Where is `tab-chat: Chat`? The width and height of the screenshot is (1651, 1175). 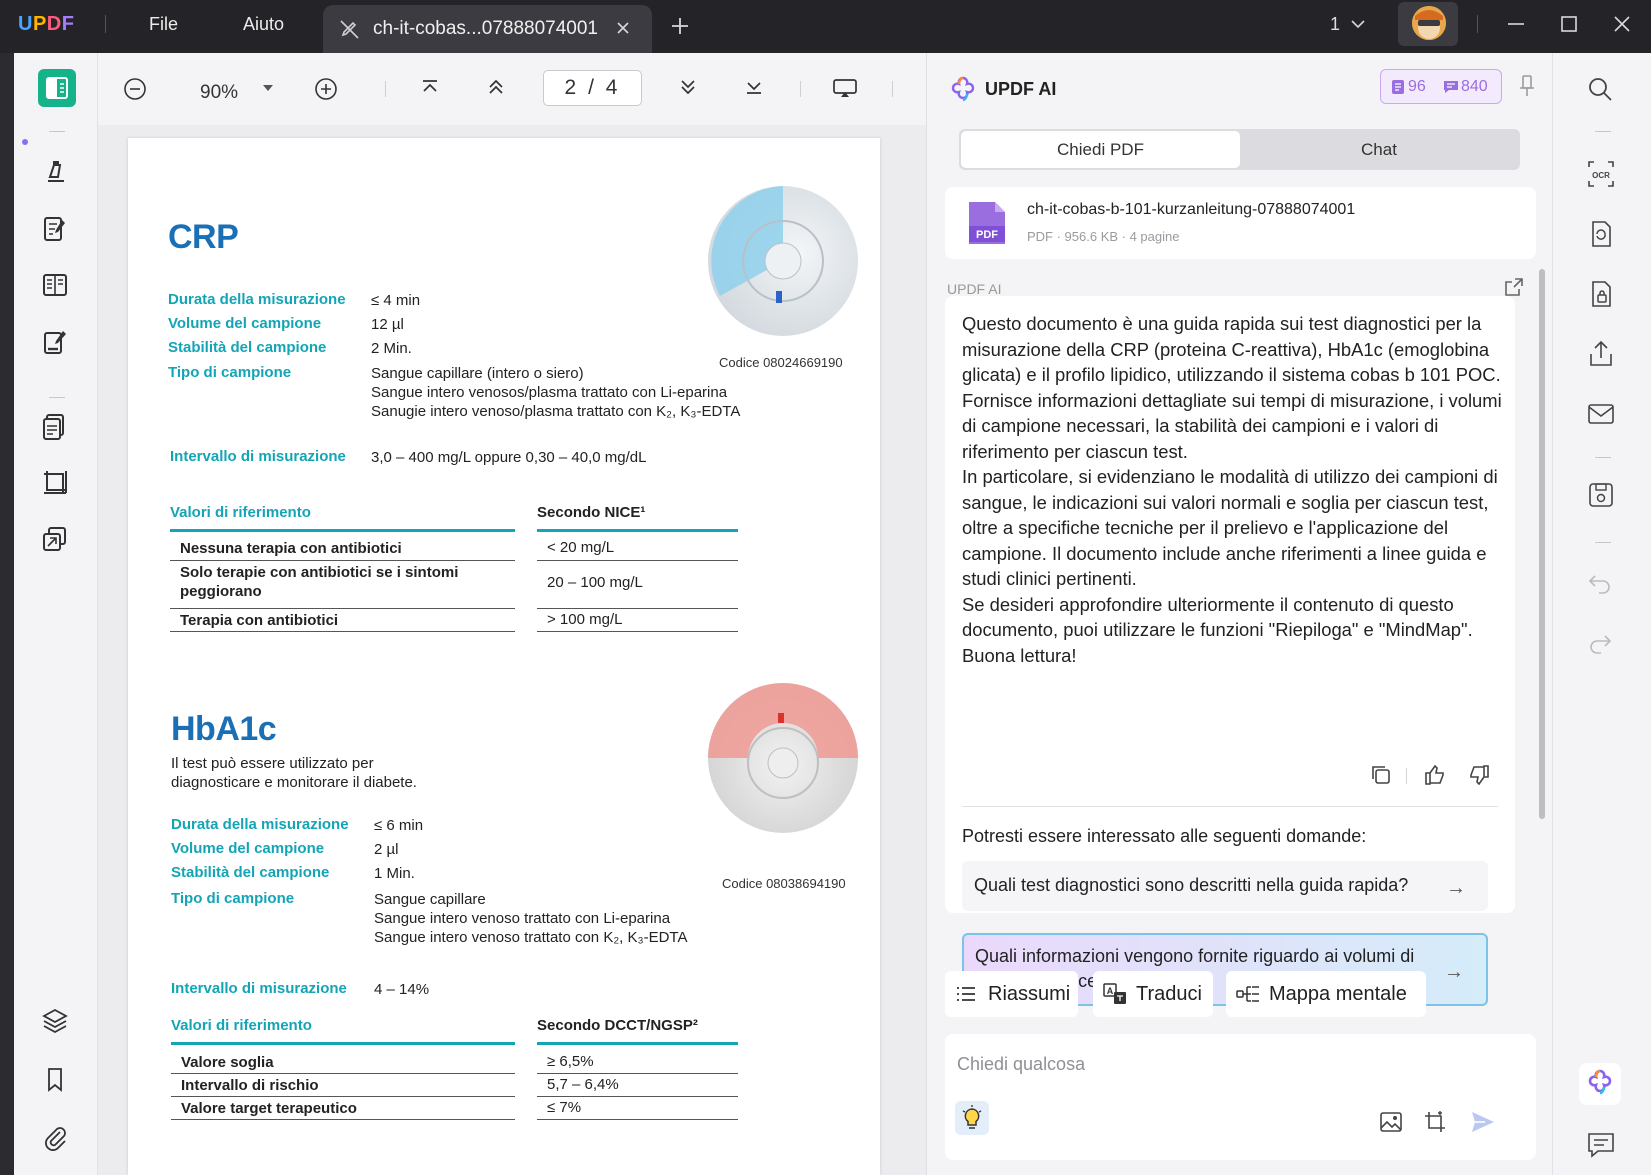
tab-chat: Chat is located at coordinates (1379, 149).